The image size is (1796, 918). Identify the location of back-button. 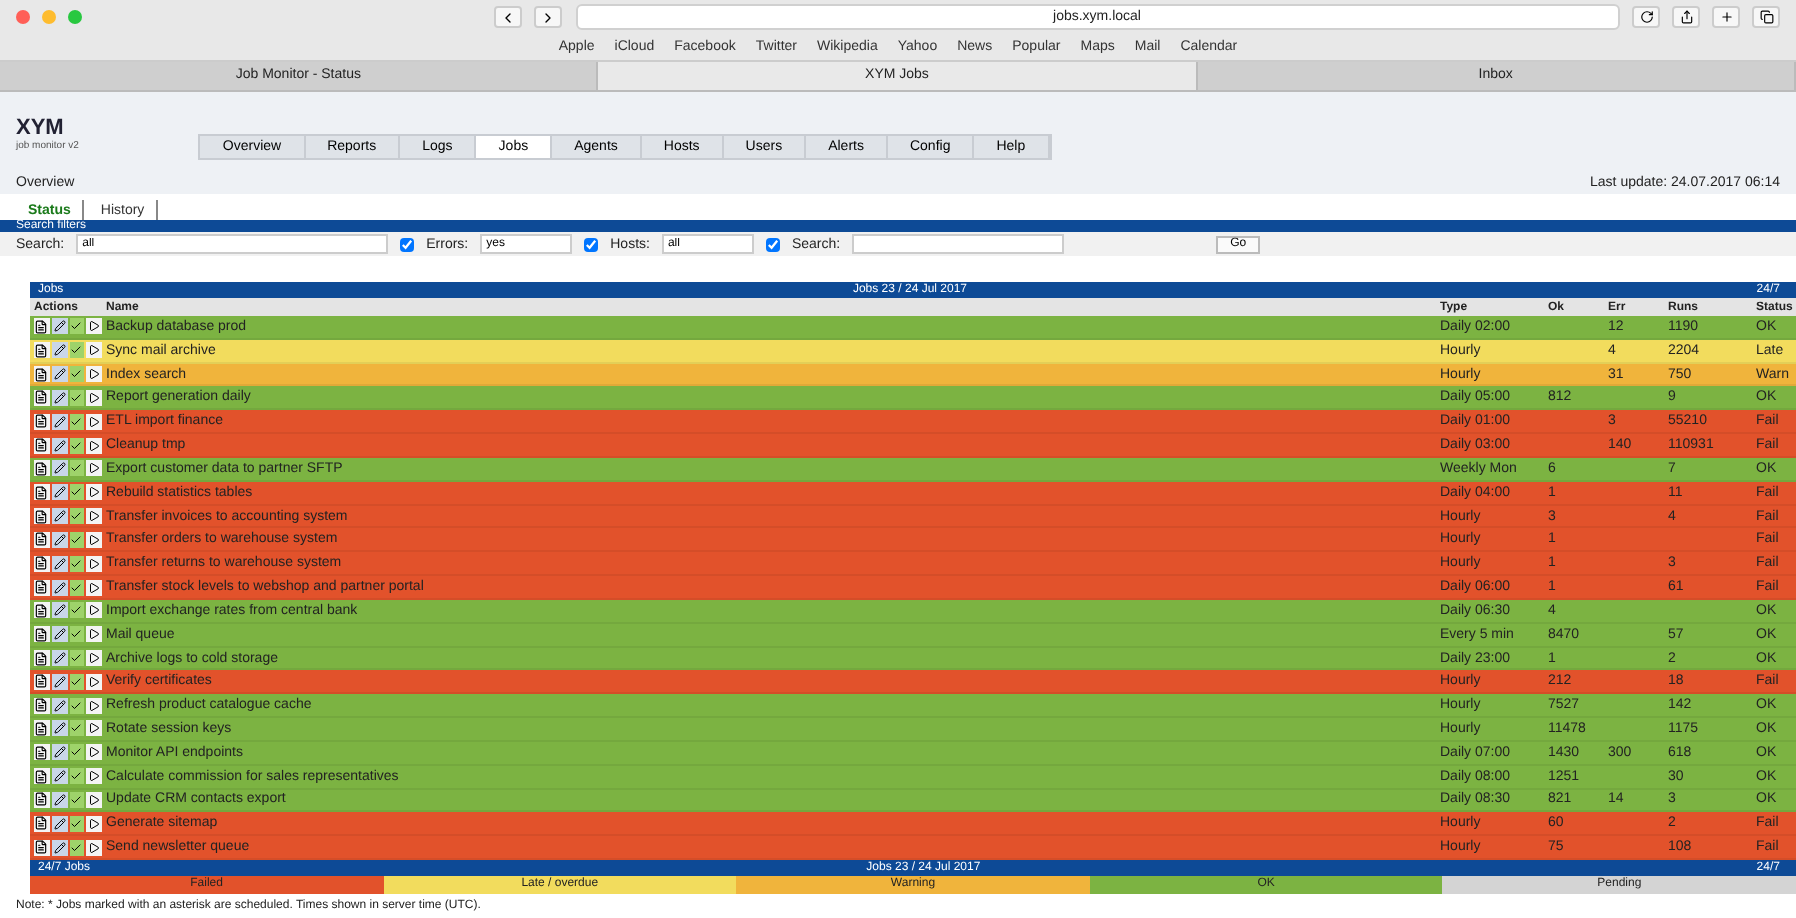
(508, 17).